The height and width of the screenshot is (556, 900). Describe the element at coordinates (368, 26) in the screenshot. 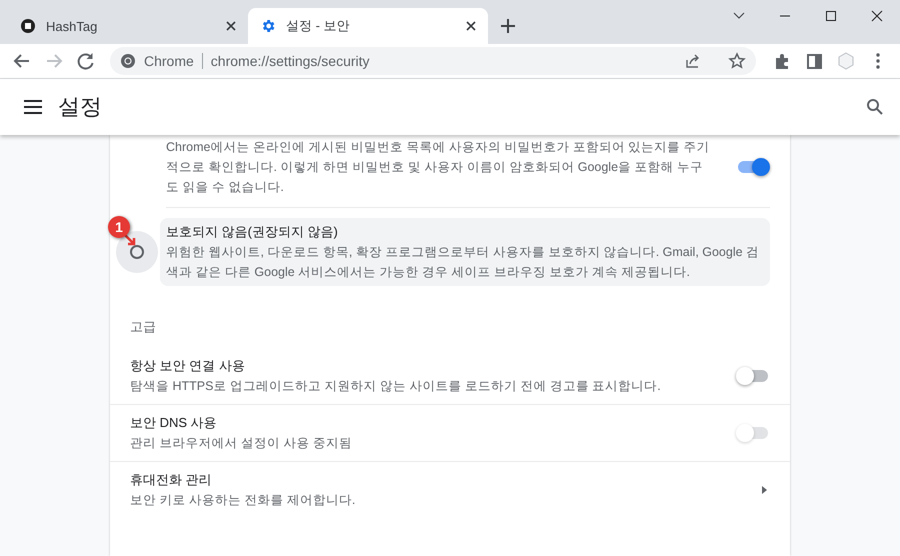

I see `browser-tab: 설정 - 보안` at that location.